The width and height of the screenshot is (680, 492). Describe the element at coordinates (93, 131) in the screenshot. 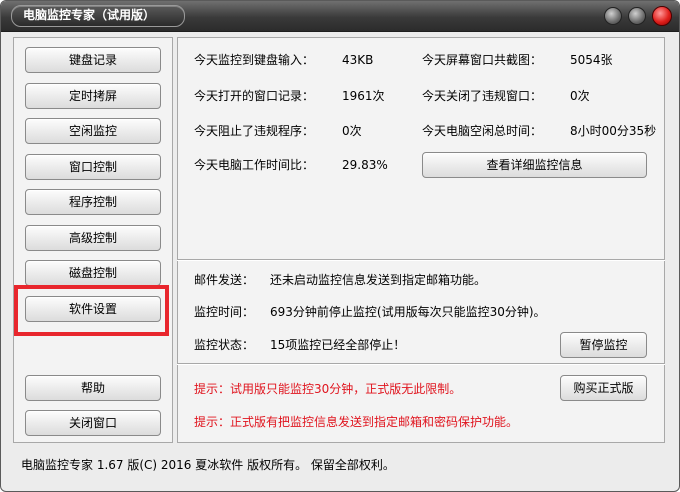

I see `sidebar-item-idle-monitor: 空闲监控` at that location.